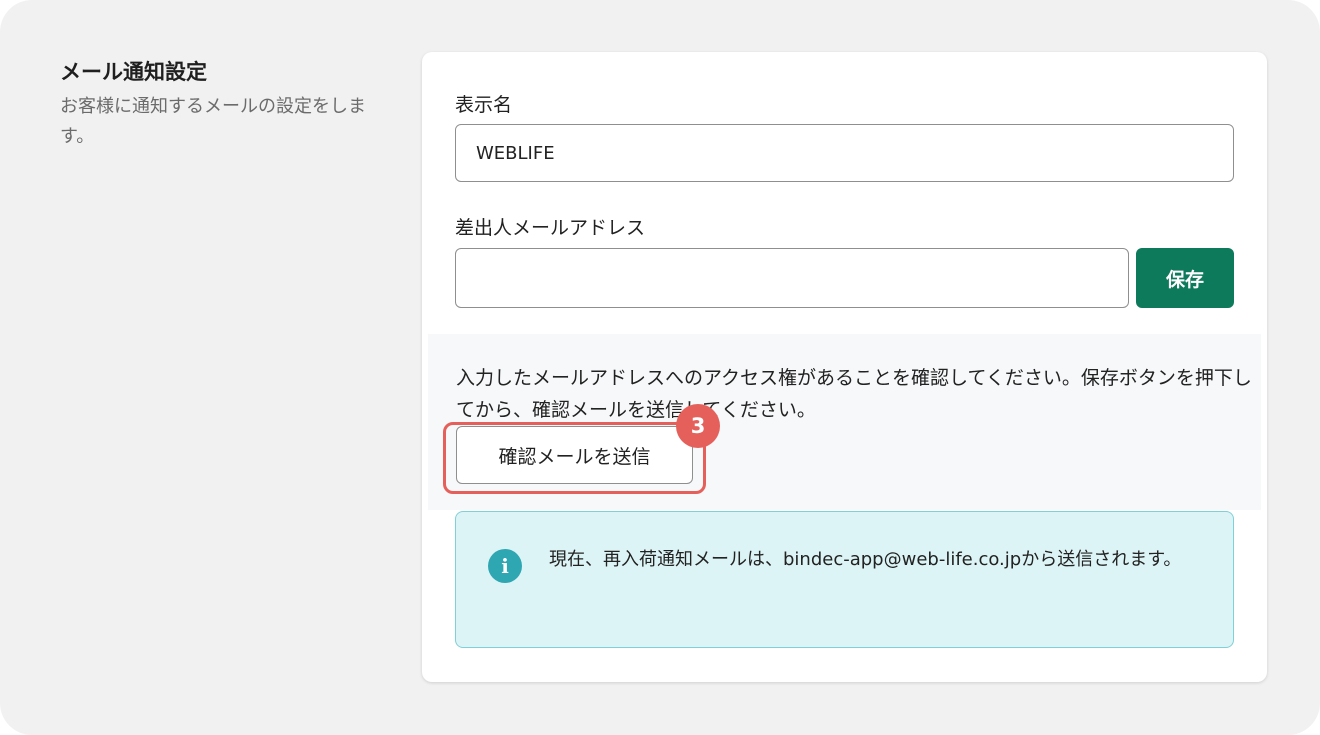  What do you see at coordinates (1185, 278) in the screenshot?
I see `save-button: 保存` at bounding box center [1185, 278].